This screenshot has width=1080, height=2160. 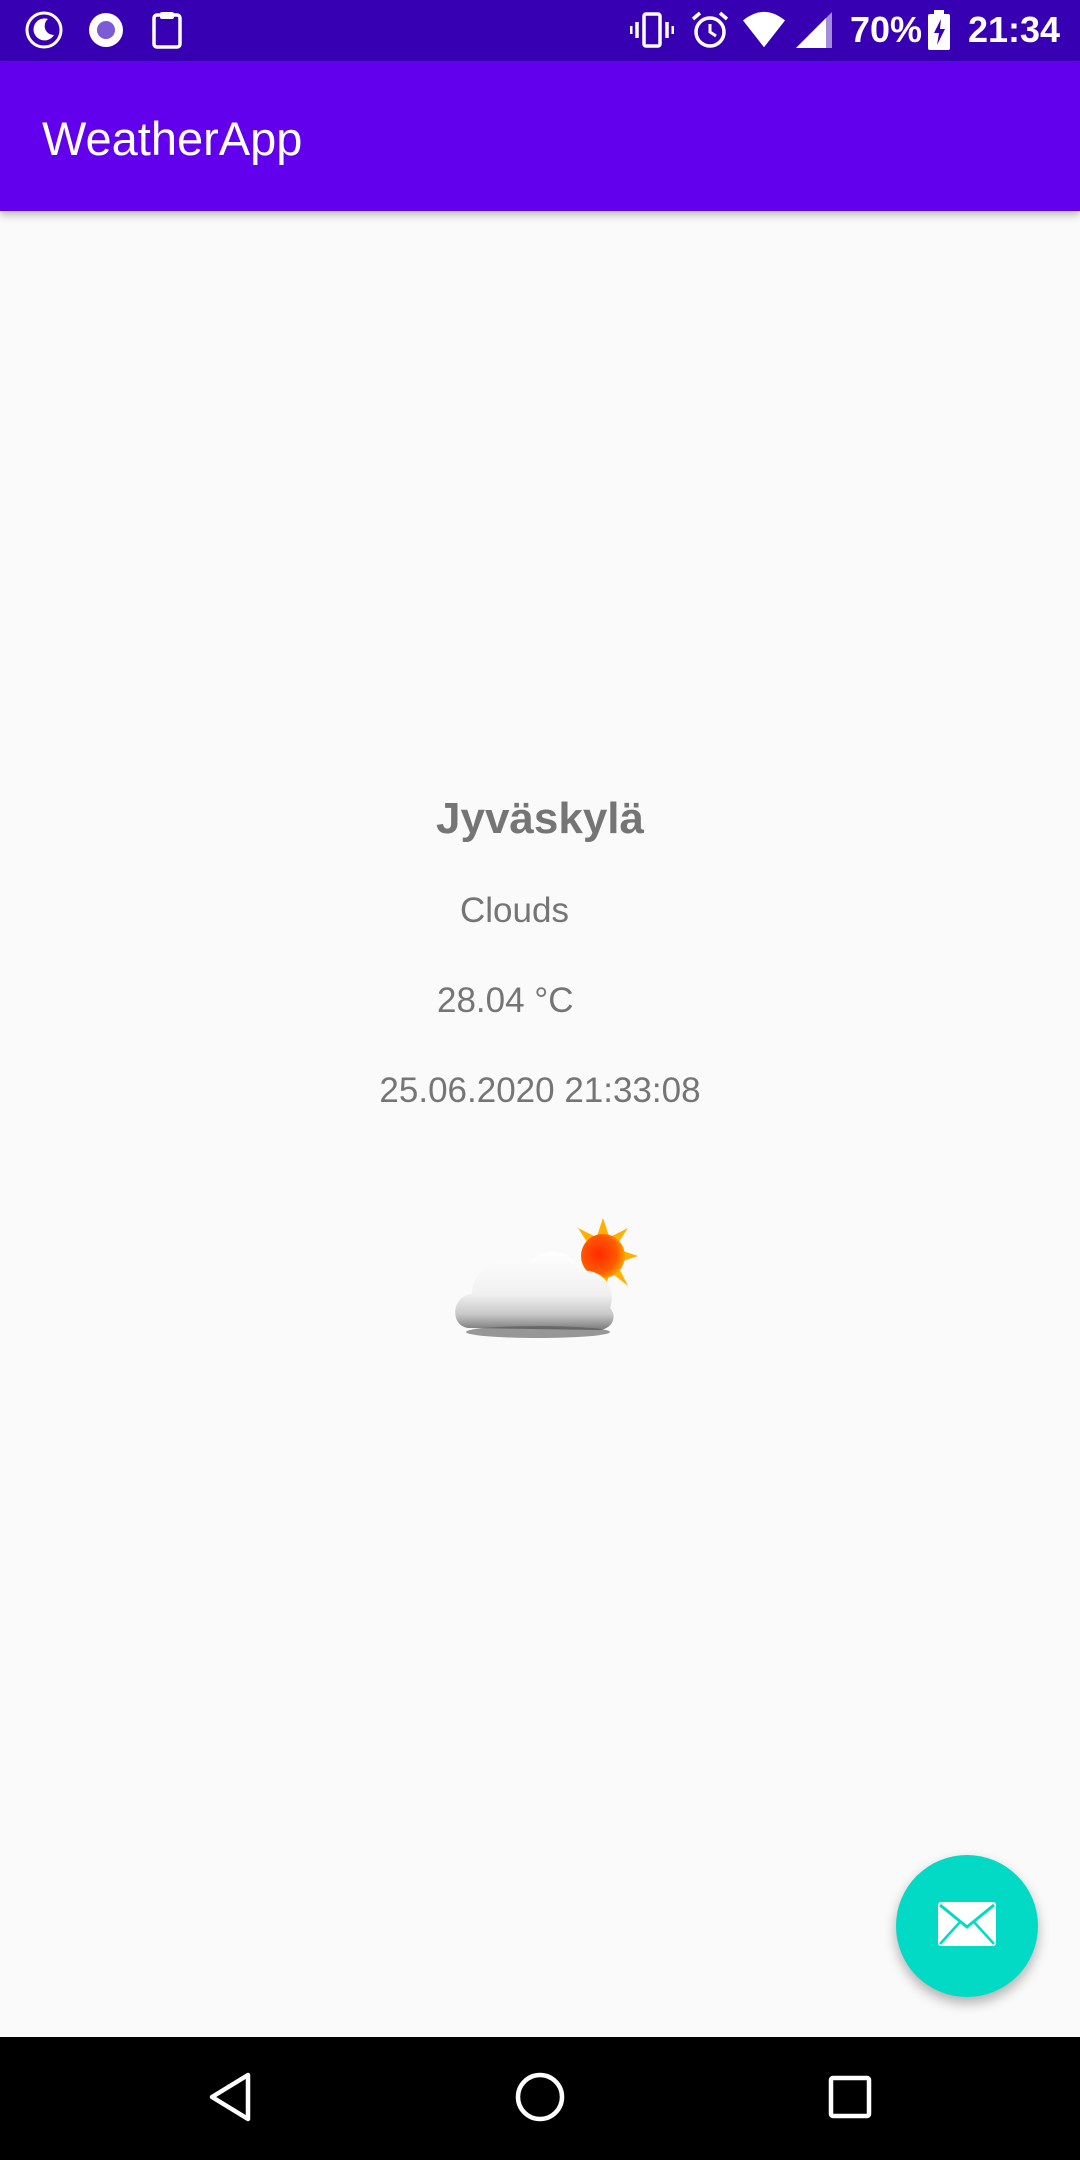 I want to click on email-fab-button, so click(x=967, y=1926).